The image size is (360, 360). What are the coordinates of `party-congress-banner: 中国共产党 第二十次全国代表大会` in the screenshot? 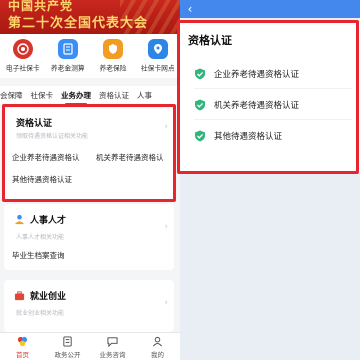 It's located at (90, 17).